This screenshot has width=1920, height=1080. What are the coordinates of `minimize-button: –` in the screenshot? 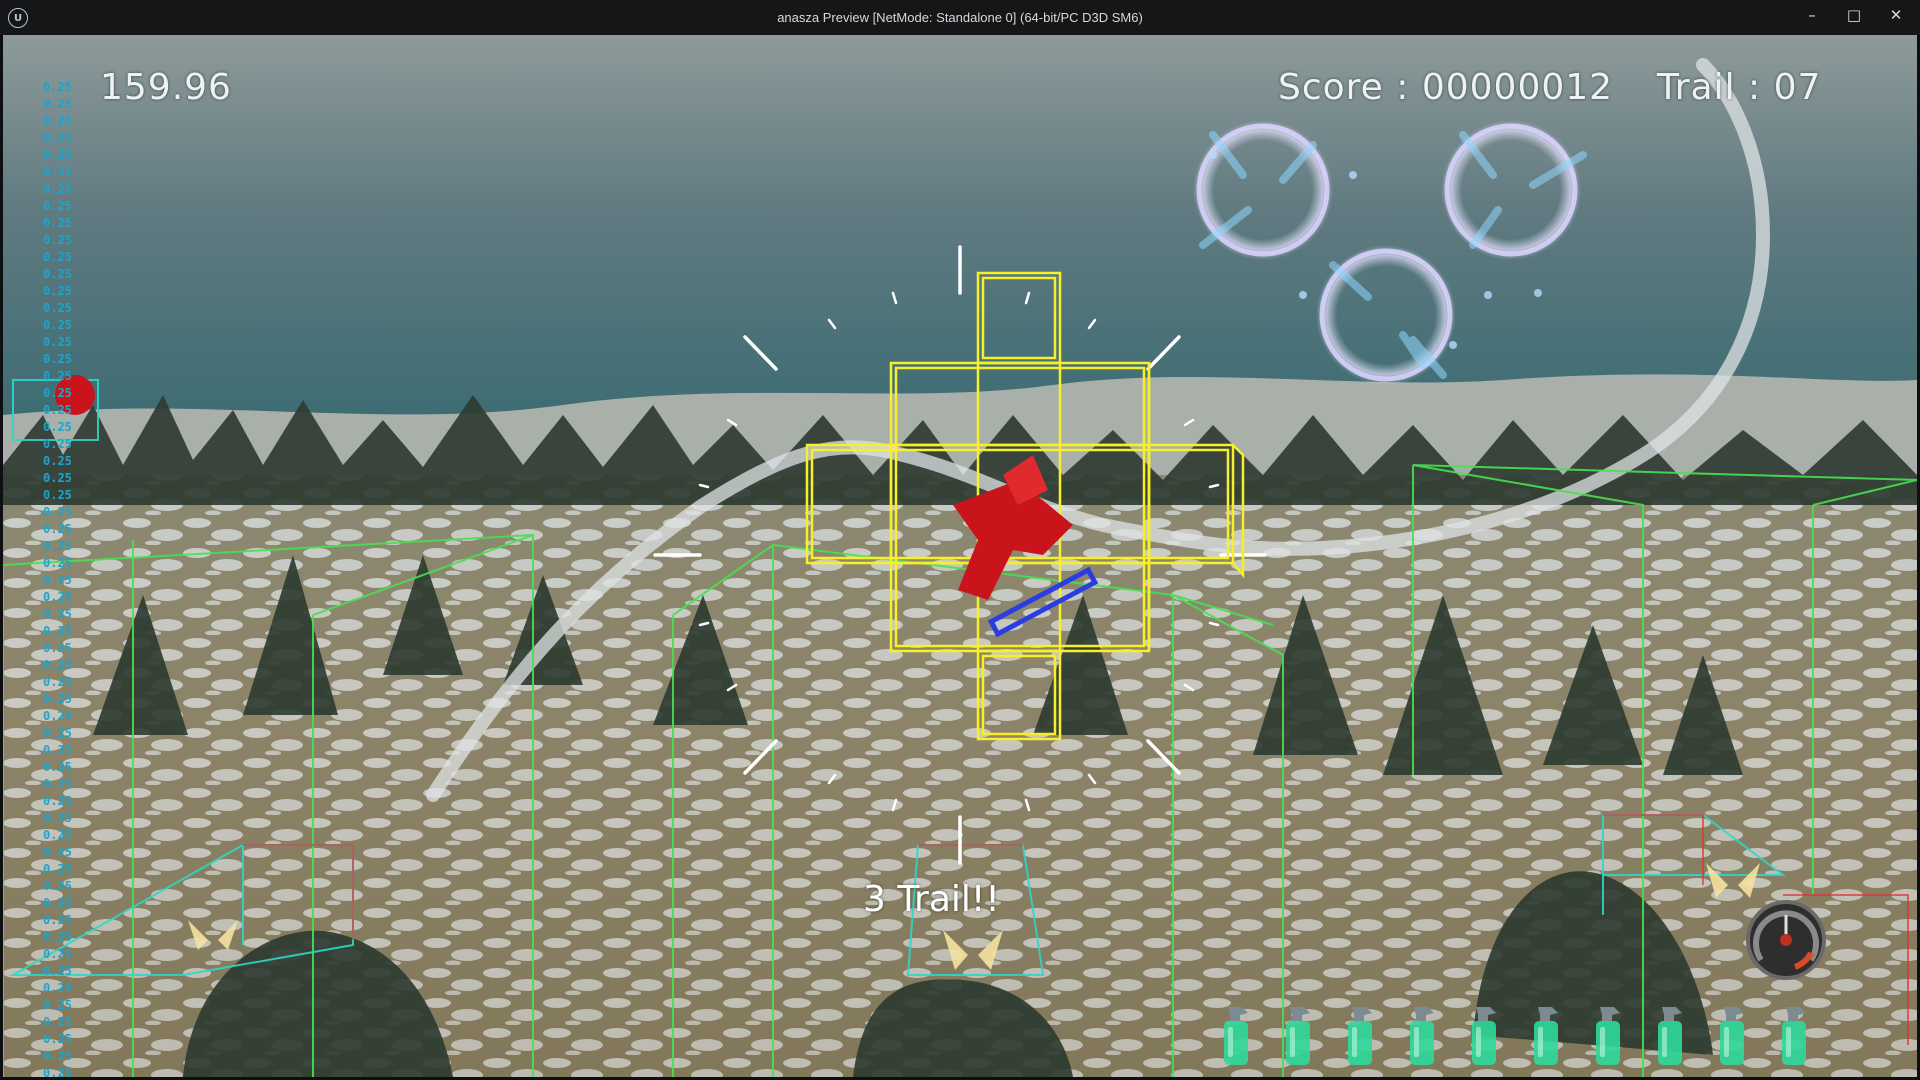 It's located at (1812, 15).